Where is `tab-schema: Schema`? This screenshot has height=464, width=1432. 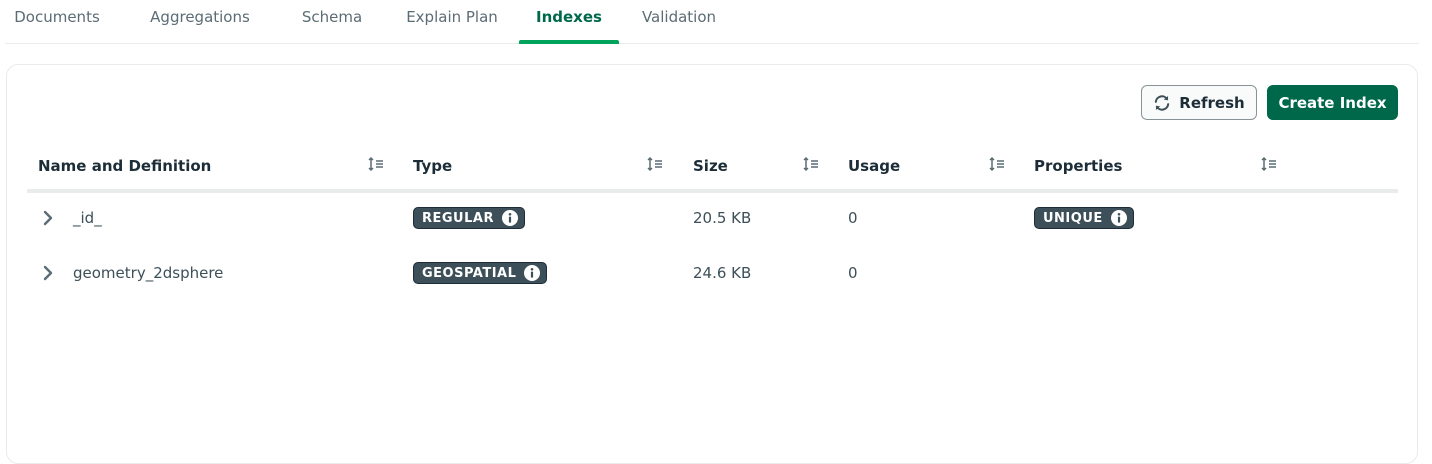 tab-schema: Schema is located at coordinates (332, 21).